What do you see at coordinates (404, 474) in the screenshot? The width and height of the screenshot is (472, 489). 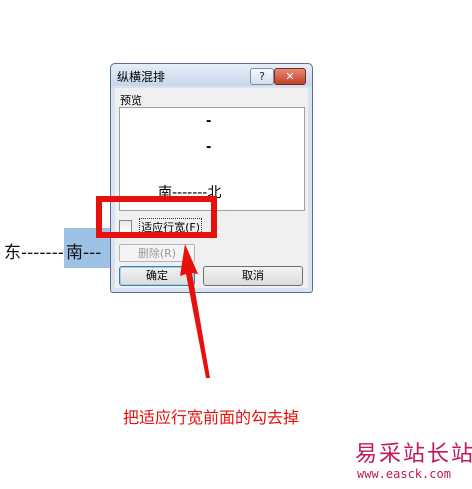 I see `watermark-url: www.easck.com` at bounding box center [404, 474].